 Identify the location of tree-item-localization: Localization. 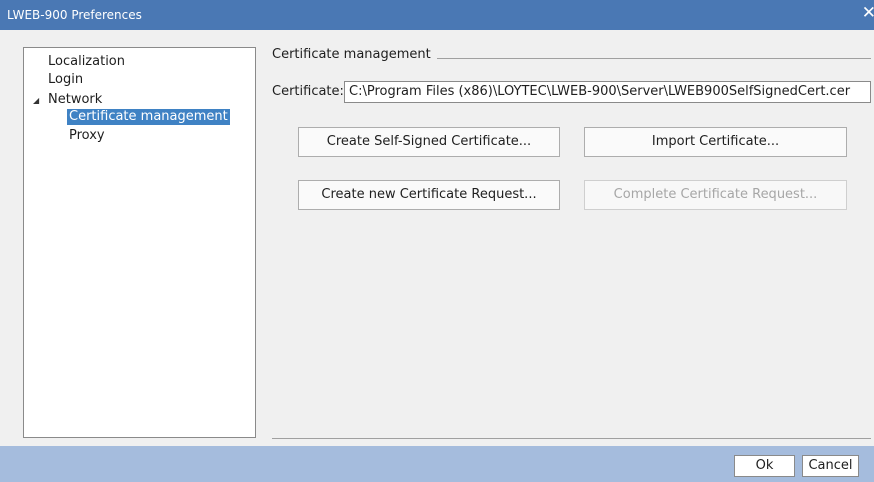
(86, 62).